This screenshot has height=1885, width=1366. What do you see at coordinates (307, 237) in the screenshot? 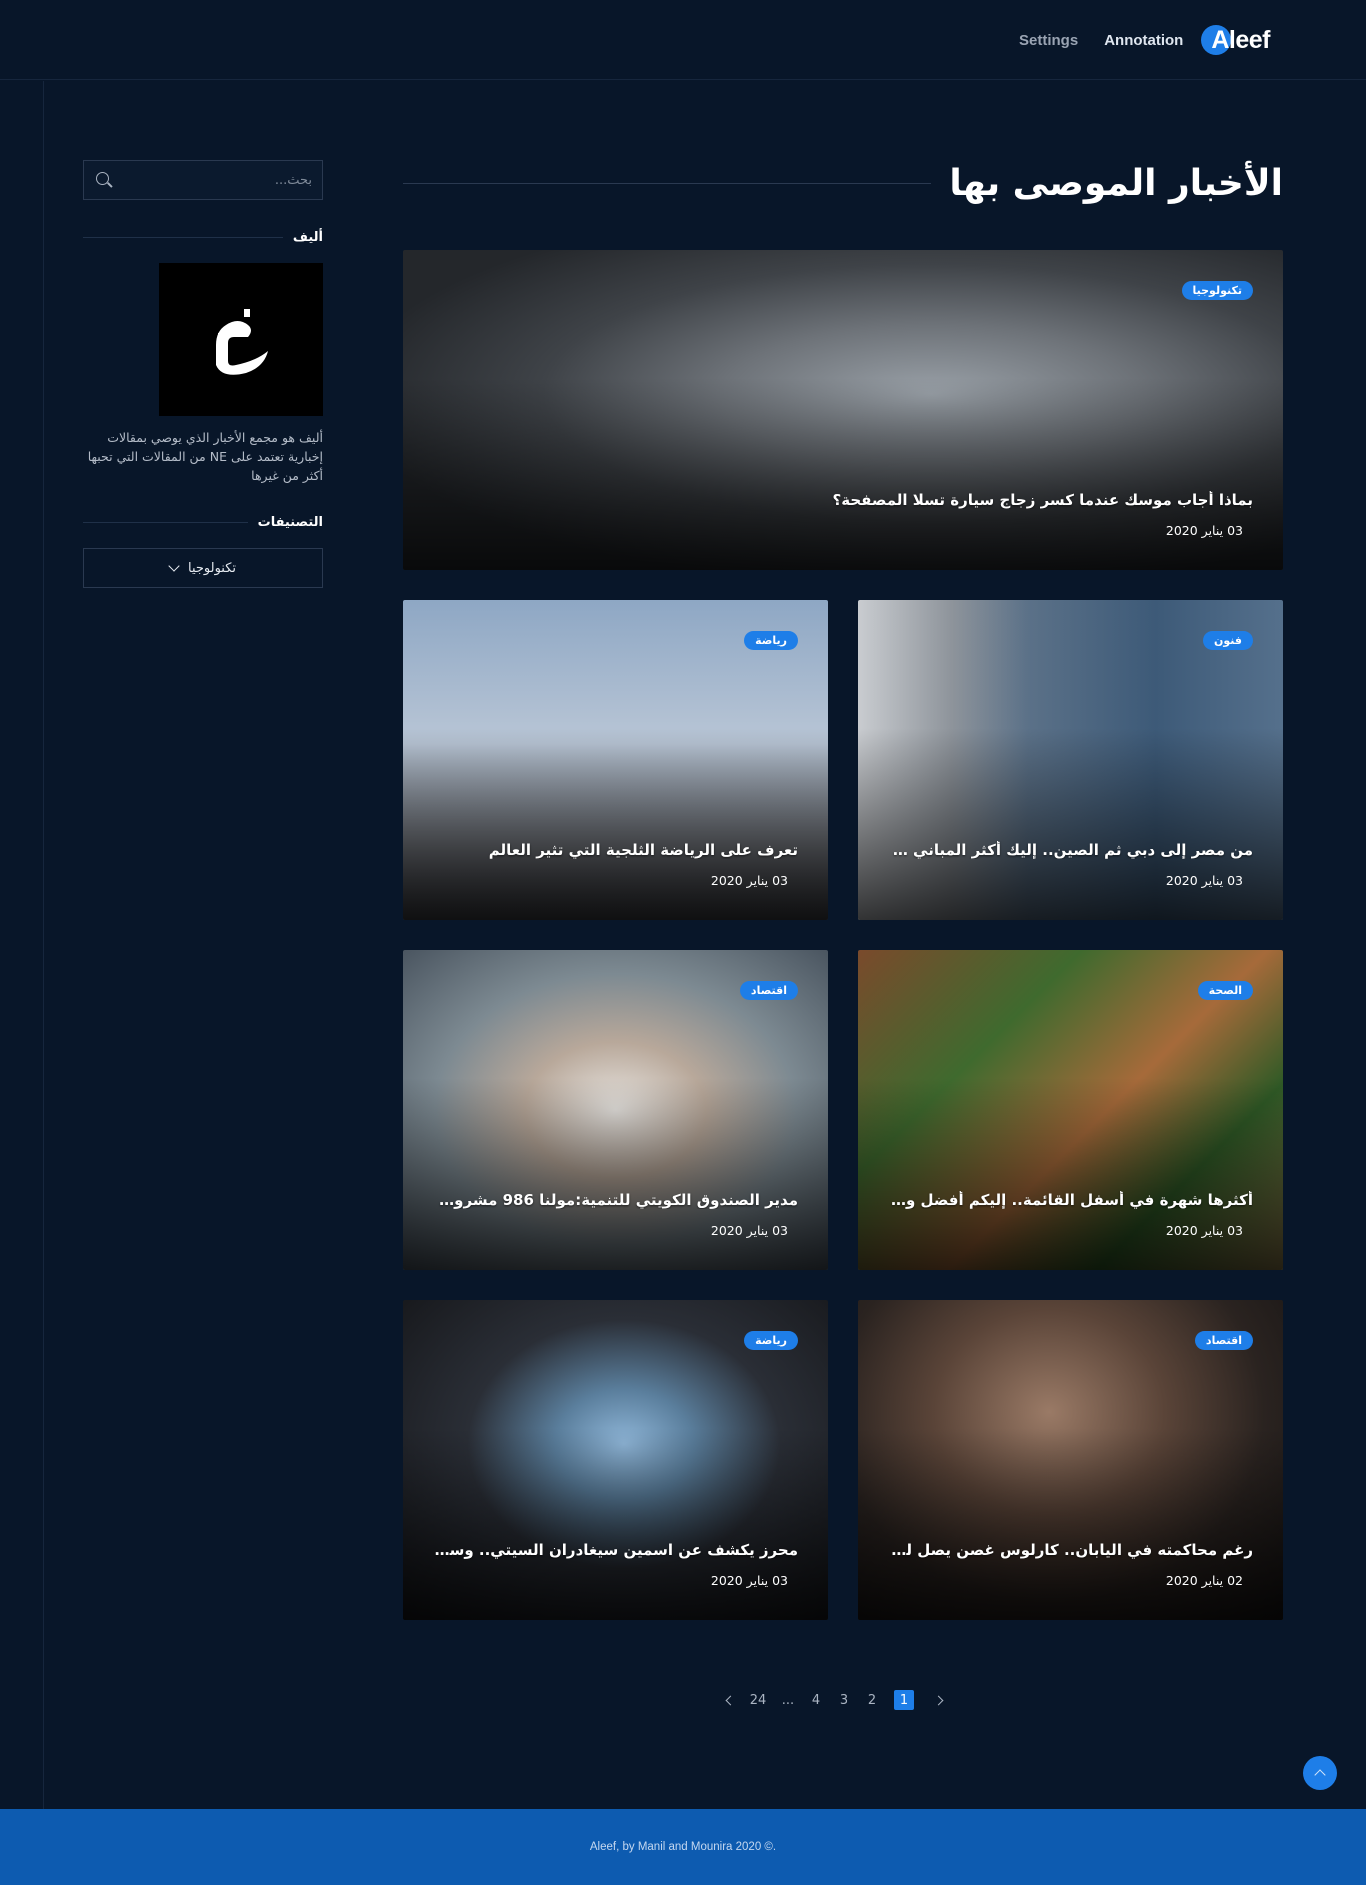
I see `about-heading-label: أليف` at bounding box center [307, 237].